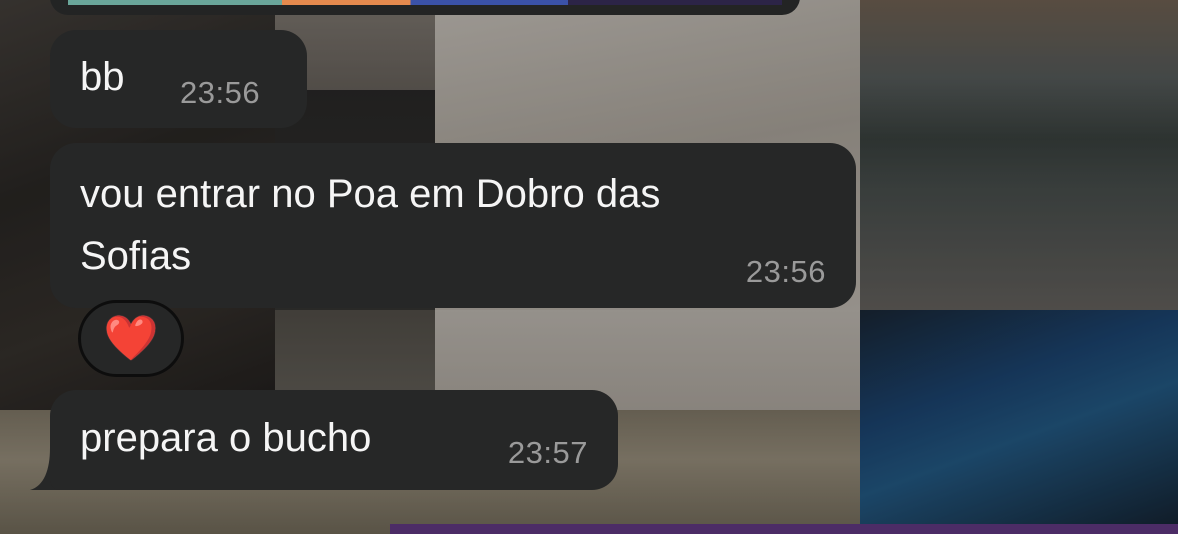  Describe the element at coordinates (425, 2) in the screenshot. I see `media-thumbnail` at that location.